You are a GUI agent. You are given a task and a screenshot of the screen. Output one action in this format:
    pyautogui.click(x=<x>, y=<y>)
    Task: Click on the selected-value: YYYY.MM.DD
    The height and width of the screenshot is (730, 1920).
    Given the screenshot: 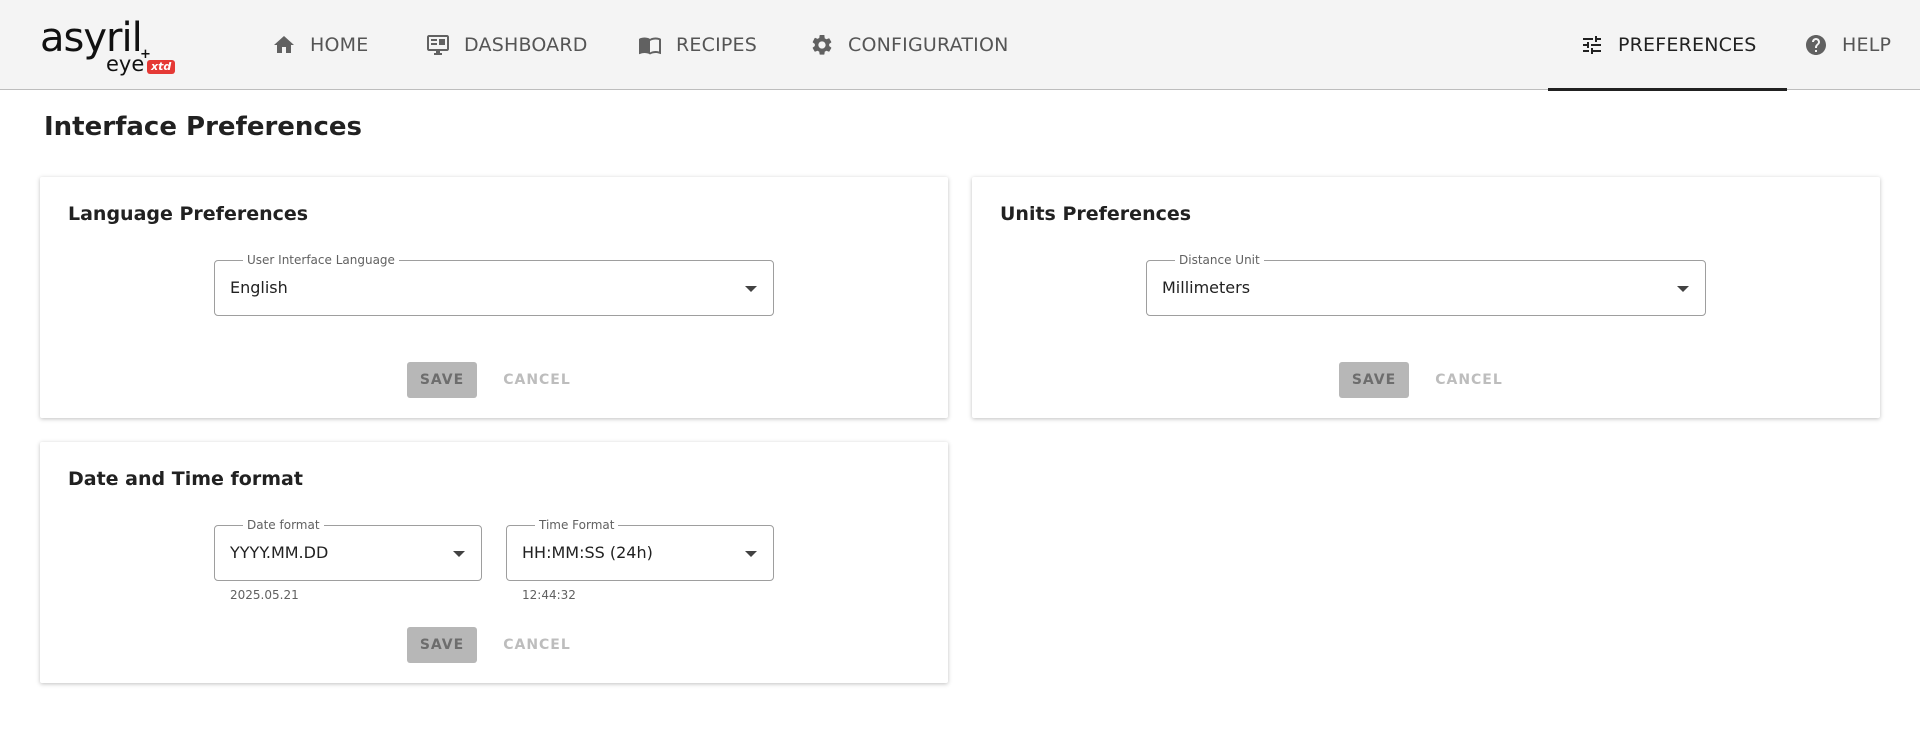 What is the action you would take?
    pyautogui.click(x=279, y=552)
    